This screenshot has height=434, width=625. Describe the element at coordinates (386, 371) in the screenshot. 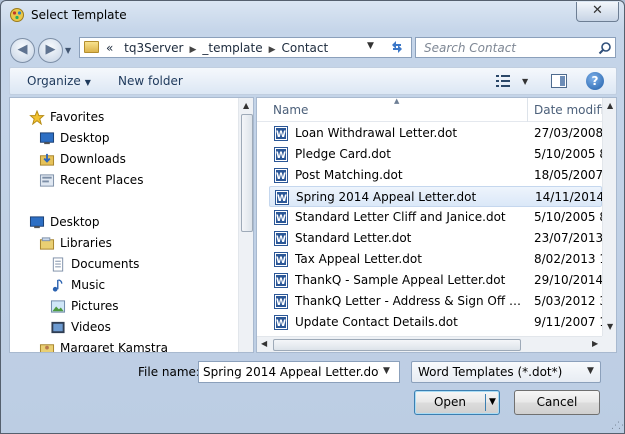

I see `file-name-dropdown-icon: ▼` at that location.